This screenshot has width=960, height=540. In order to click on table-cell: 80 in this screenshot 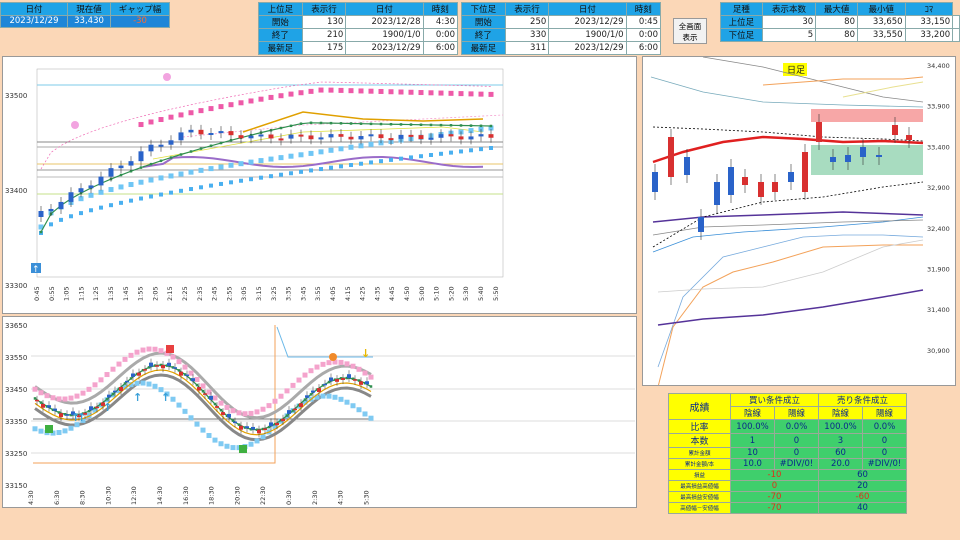, I will do `click(836, 35)`.